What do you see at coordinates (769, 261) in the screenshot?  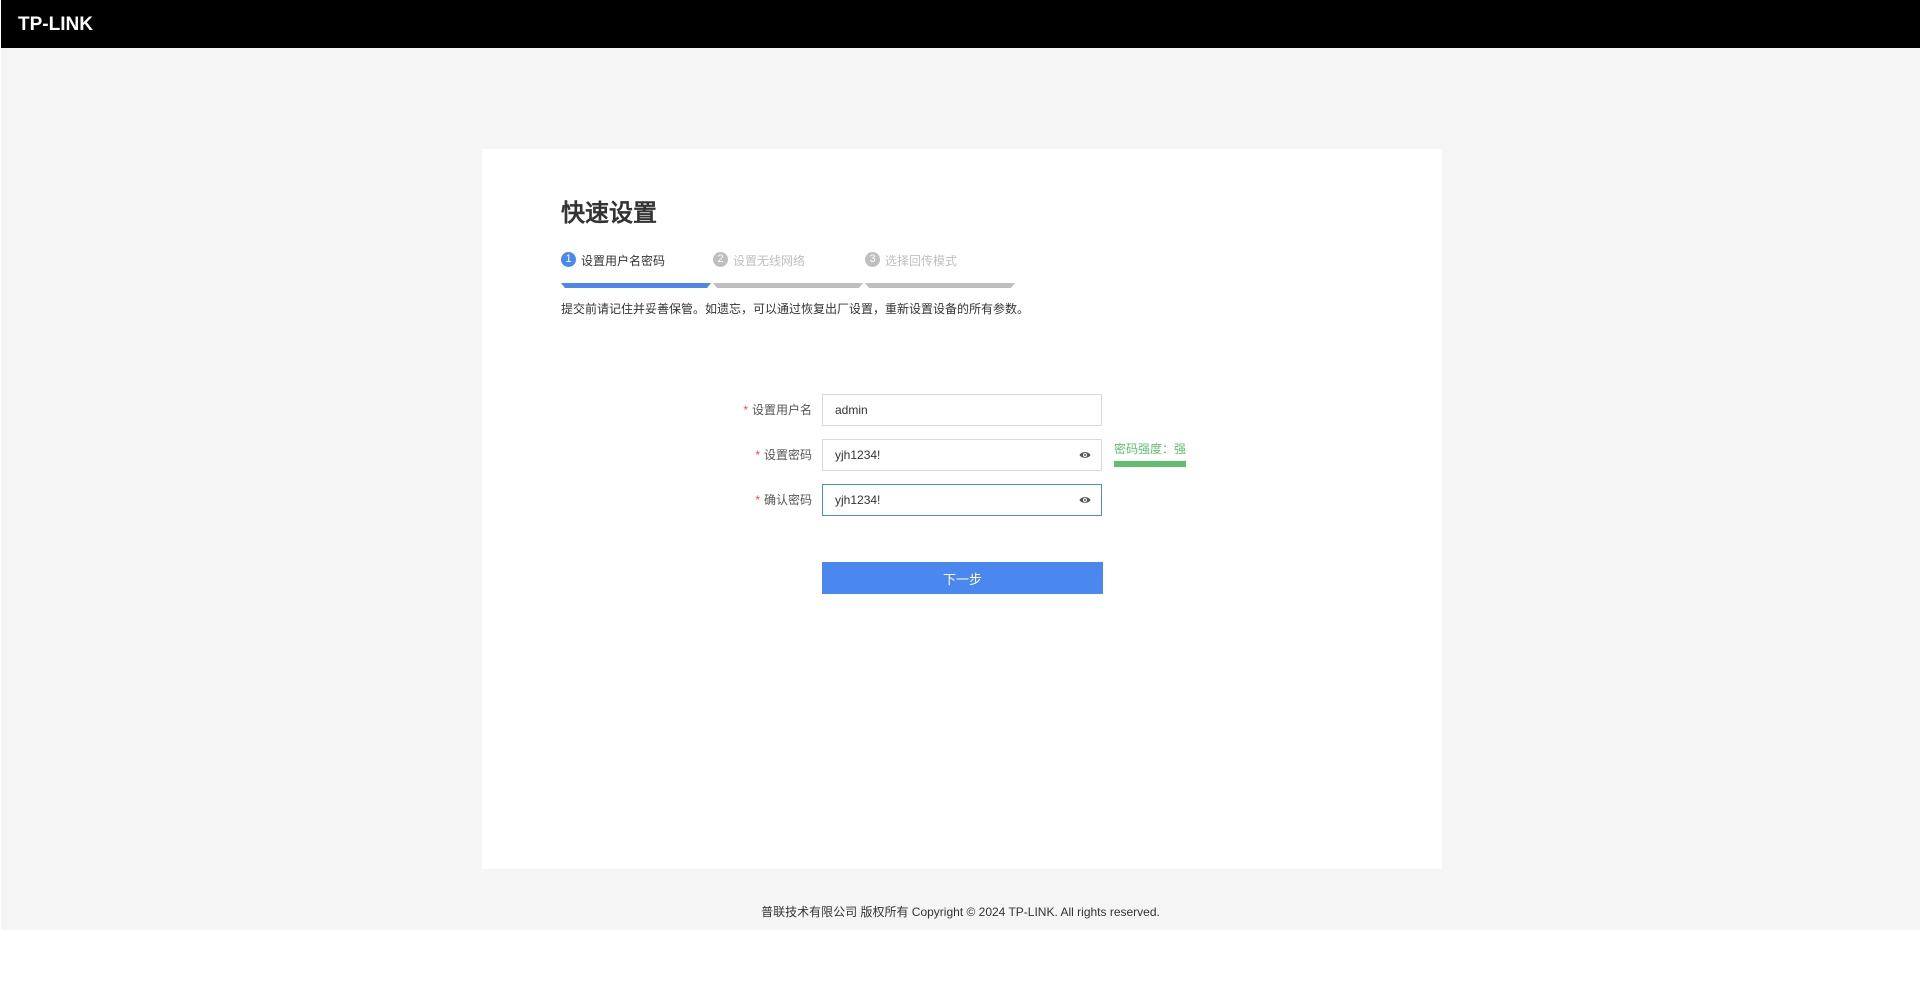 I see `step-label: 设置无线网络` at bounding box center [769, 261].